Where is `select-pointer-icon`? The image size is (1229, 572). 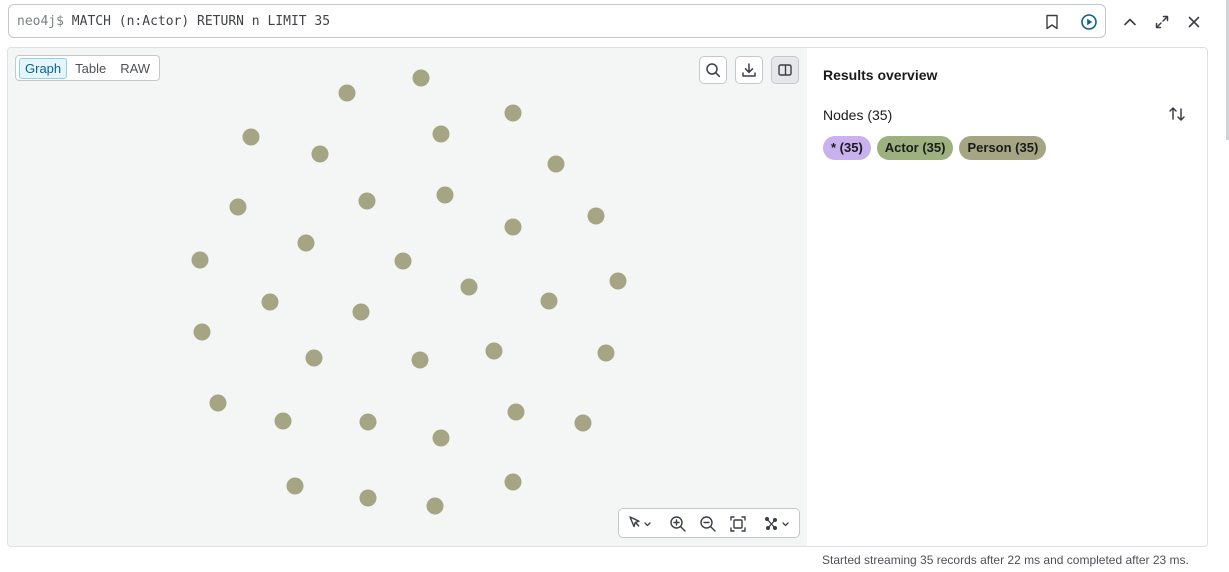 select-pointer-icon is located at coordinates (640, 522).